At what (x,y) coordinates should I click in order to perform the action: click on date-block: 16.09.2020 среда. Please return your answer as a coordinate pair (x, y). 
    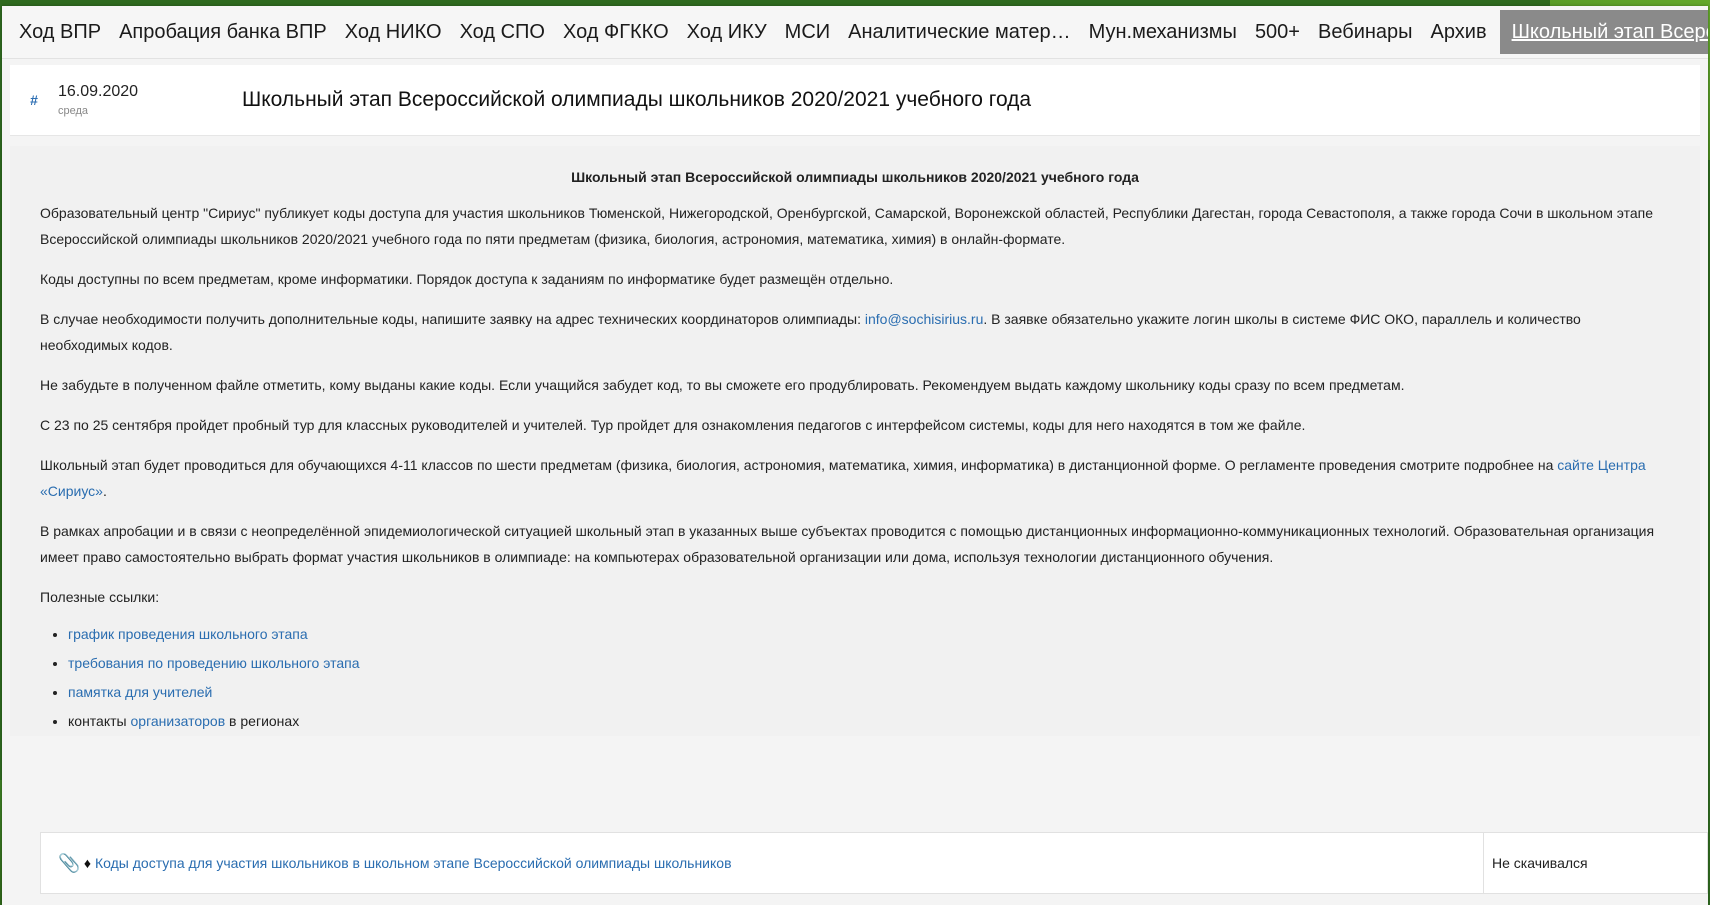
    Looking at the image, I should click on (148, 100).